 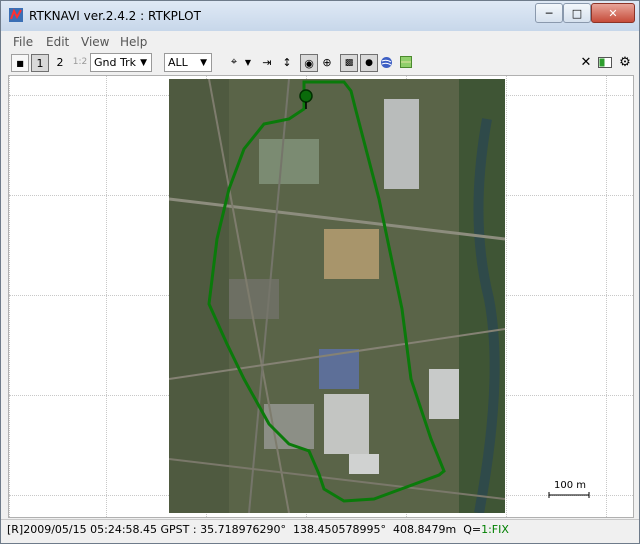 What do you see at coordinates (495, 529) in the screenshot?
I see `status-quality: 1:FIX` at bounding box center [495, 529].